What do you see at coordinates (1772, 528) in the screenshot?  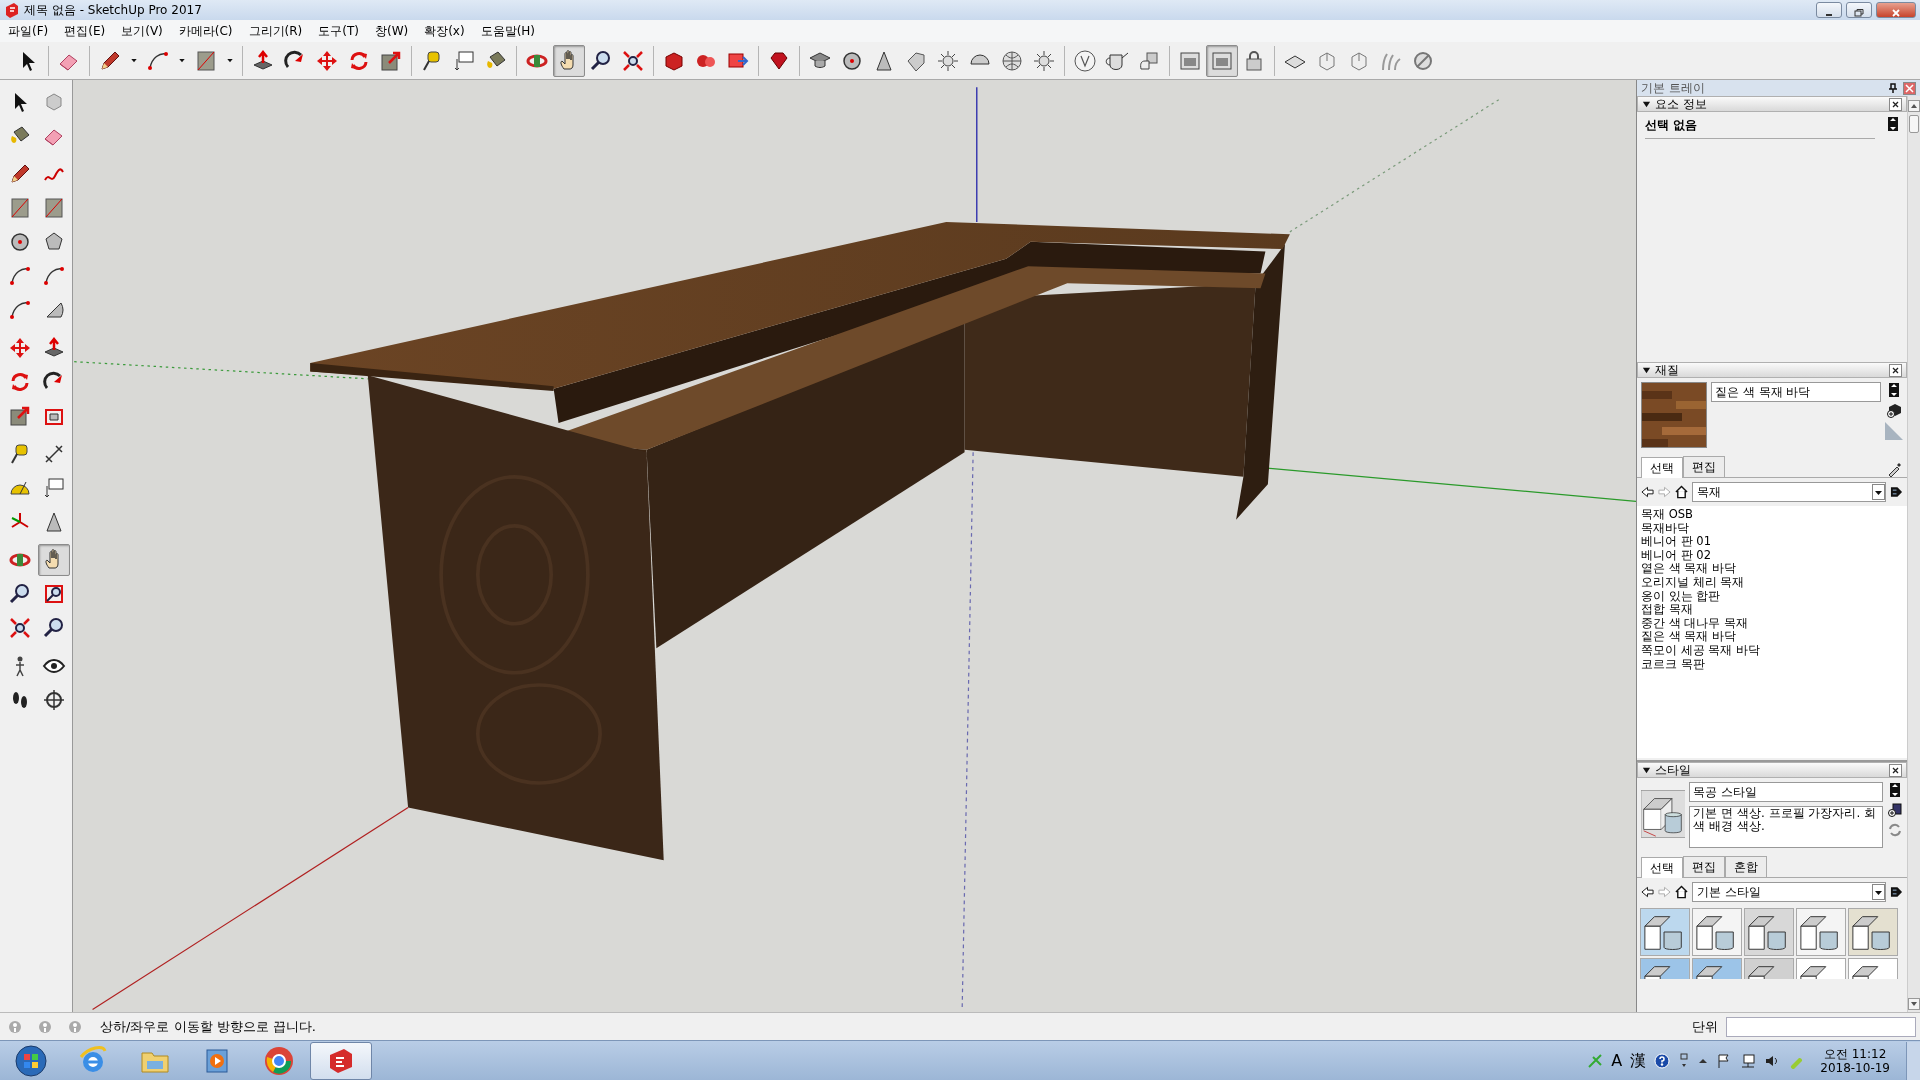 I see `material-list-item: 목재바닥` at bounding box center [1772, 528].